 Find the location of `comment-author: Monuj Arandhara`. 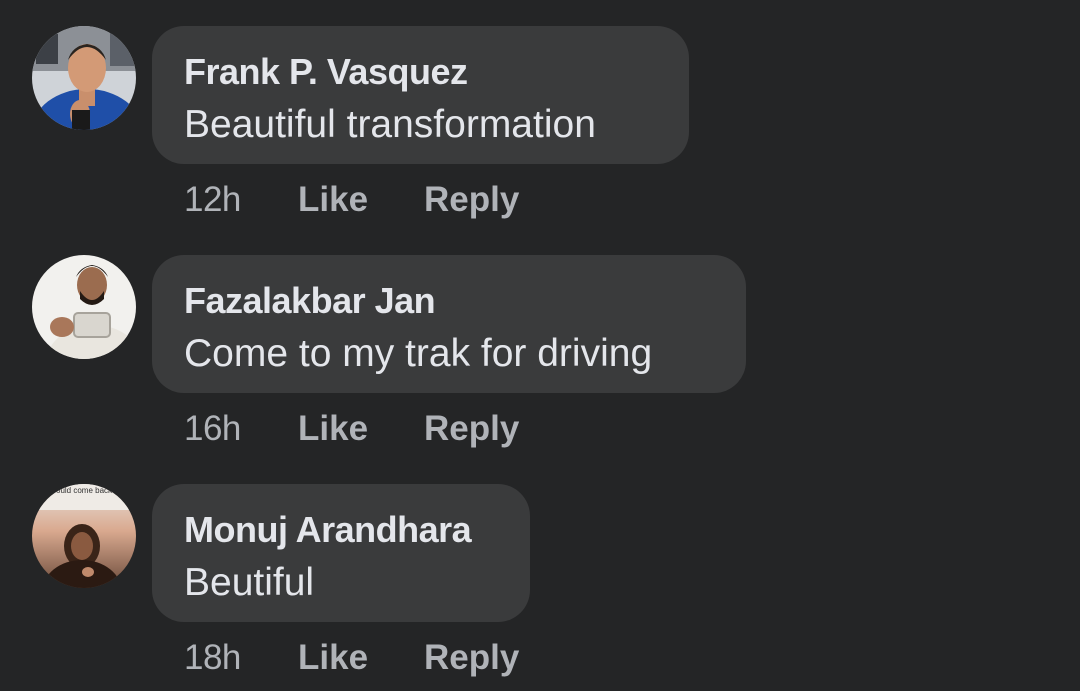

comment-author: Monuj Arandhara is located at coordinates (341, 530).